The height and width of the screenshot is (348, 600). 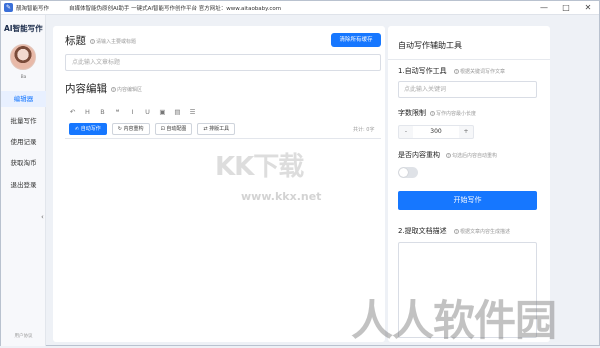 I want to click on chevron-left-icon: ‹, so click(x=42, y=217).